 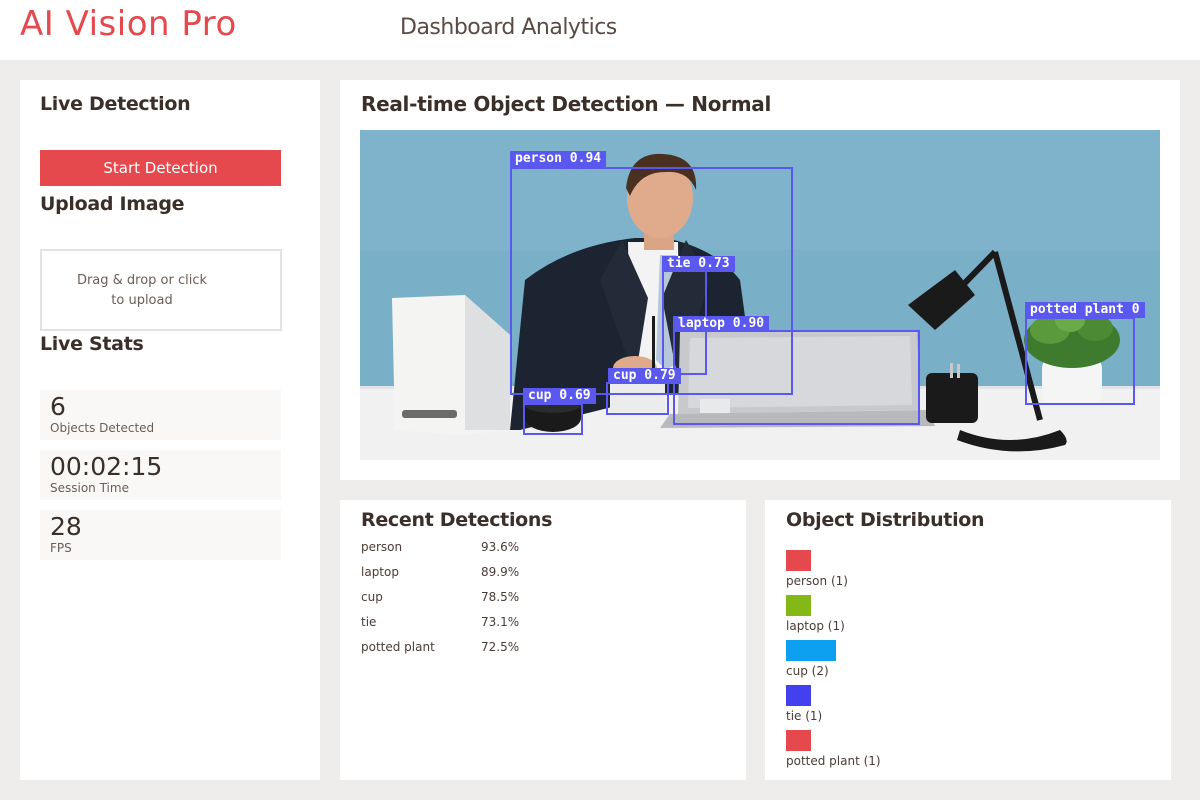 What do you see at coordinates (142, 300) in the screenshot?
I see `upload-hint-line-2: to upload` at bounding box center [142, 300].